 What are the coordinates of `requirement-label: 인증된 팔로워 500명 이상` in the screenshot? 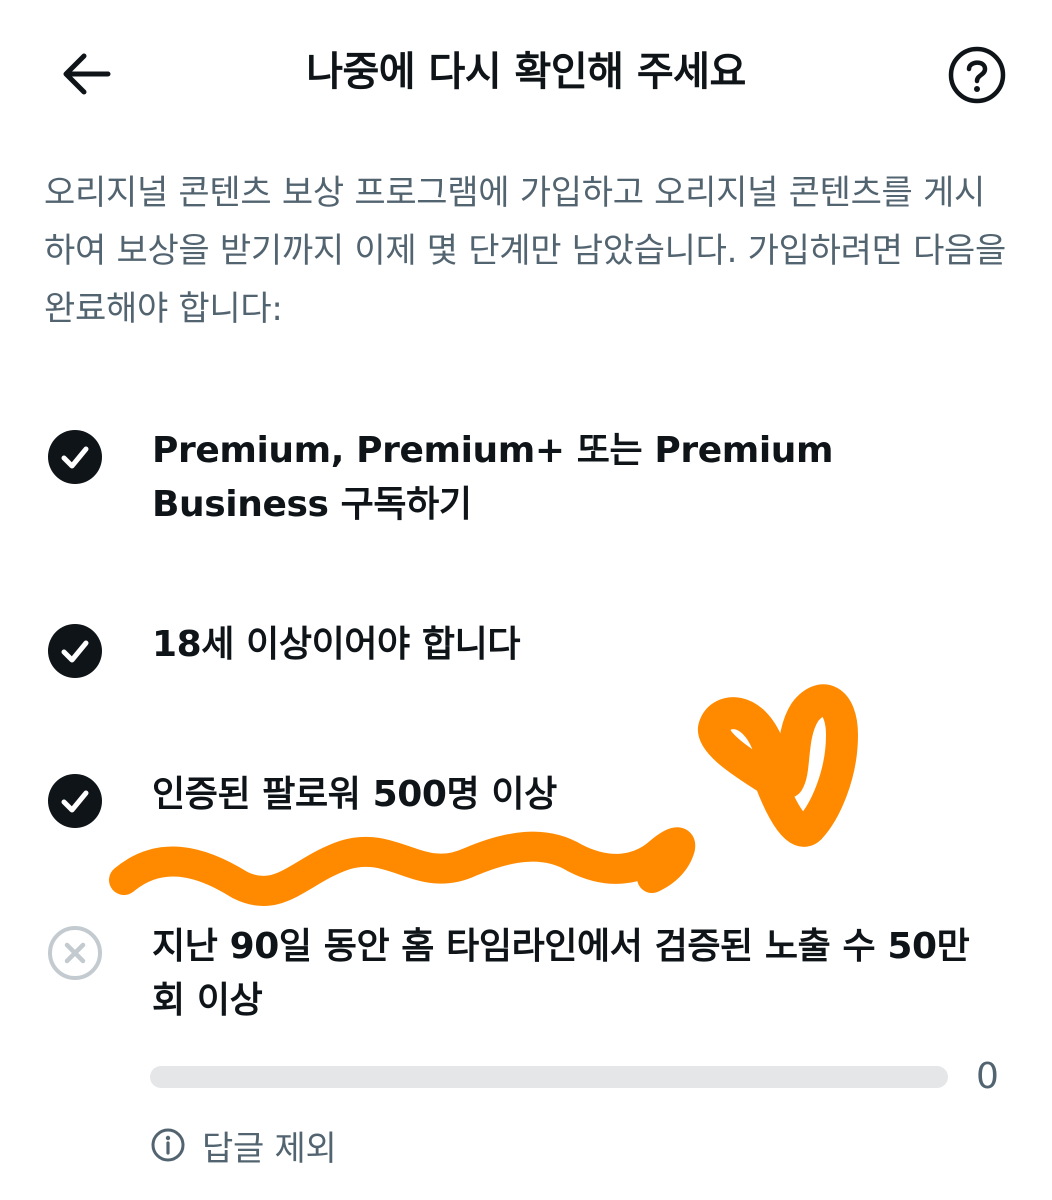 It's located at (354, 794).